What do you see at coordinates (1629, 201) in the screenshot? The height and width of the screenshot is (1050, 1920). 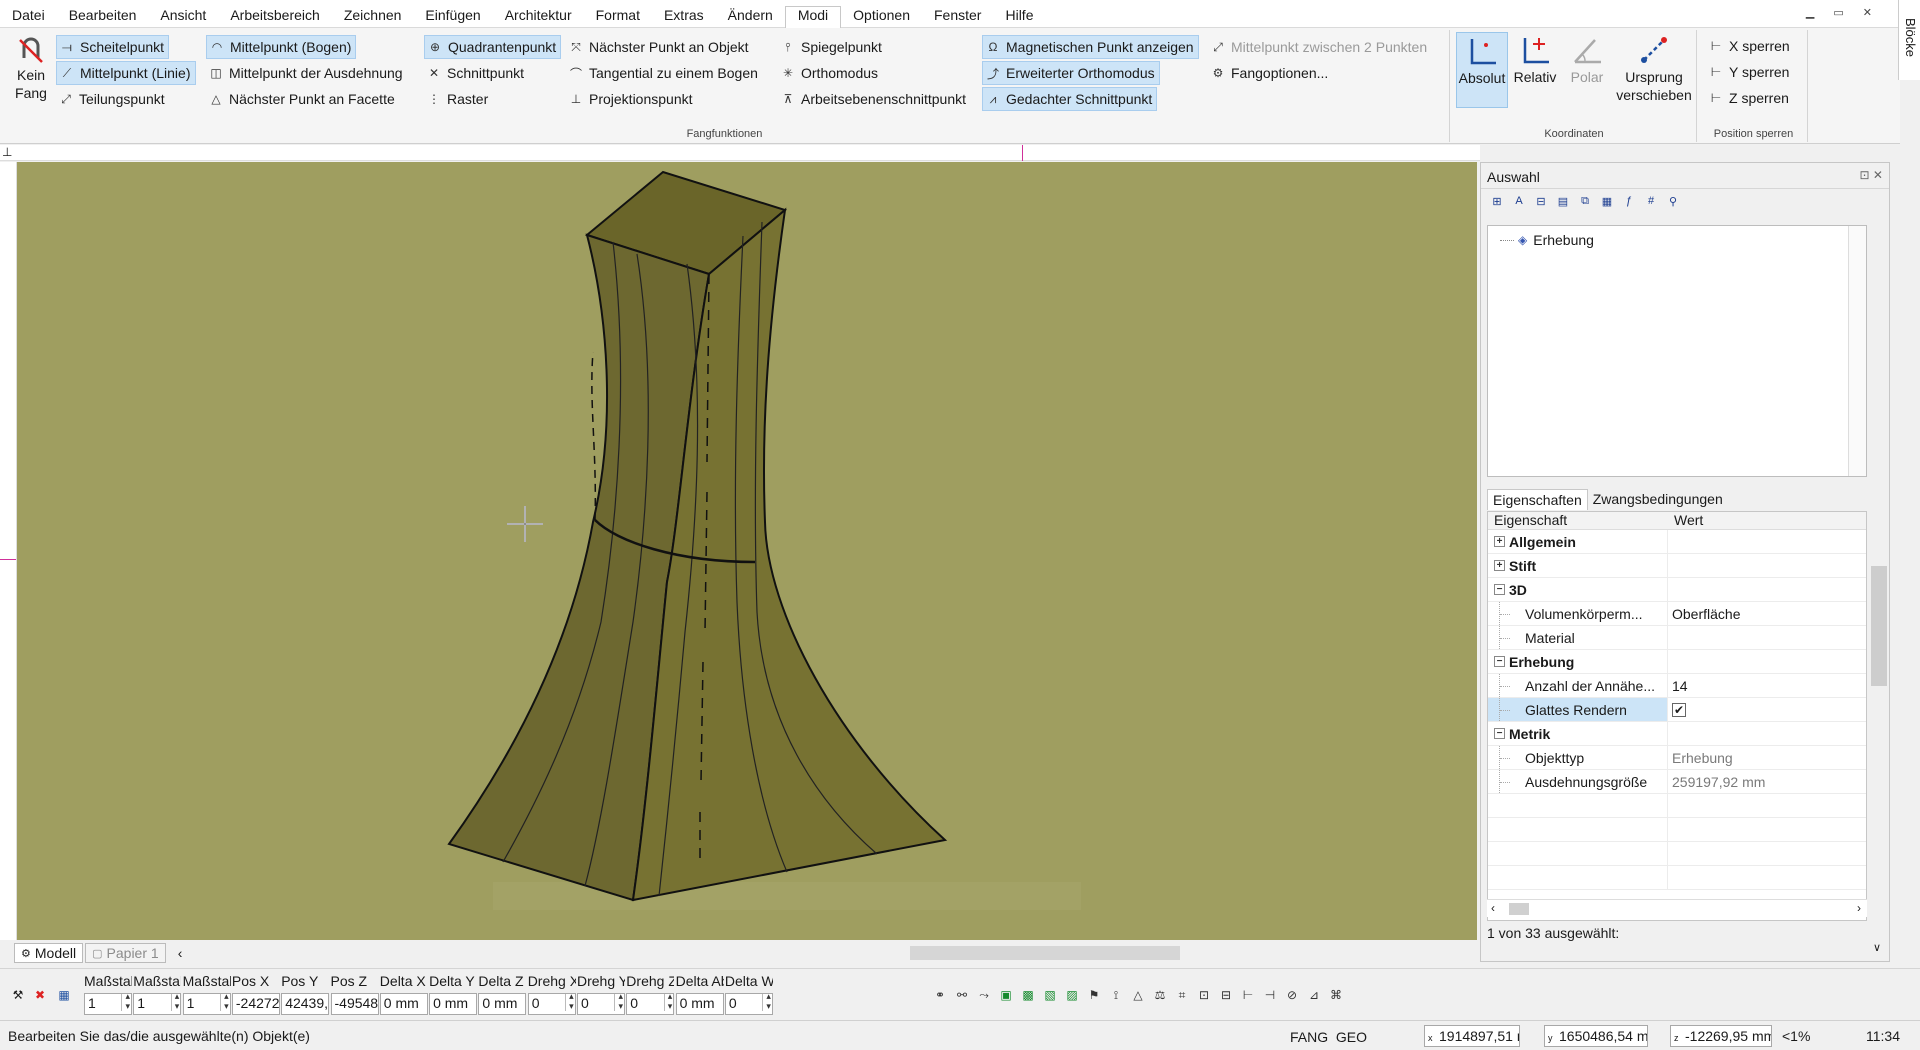 I see `formula-icon: ƒ` at bounding box center [1629, 201].